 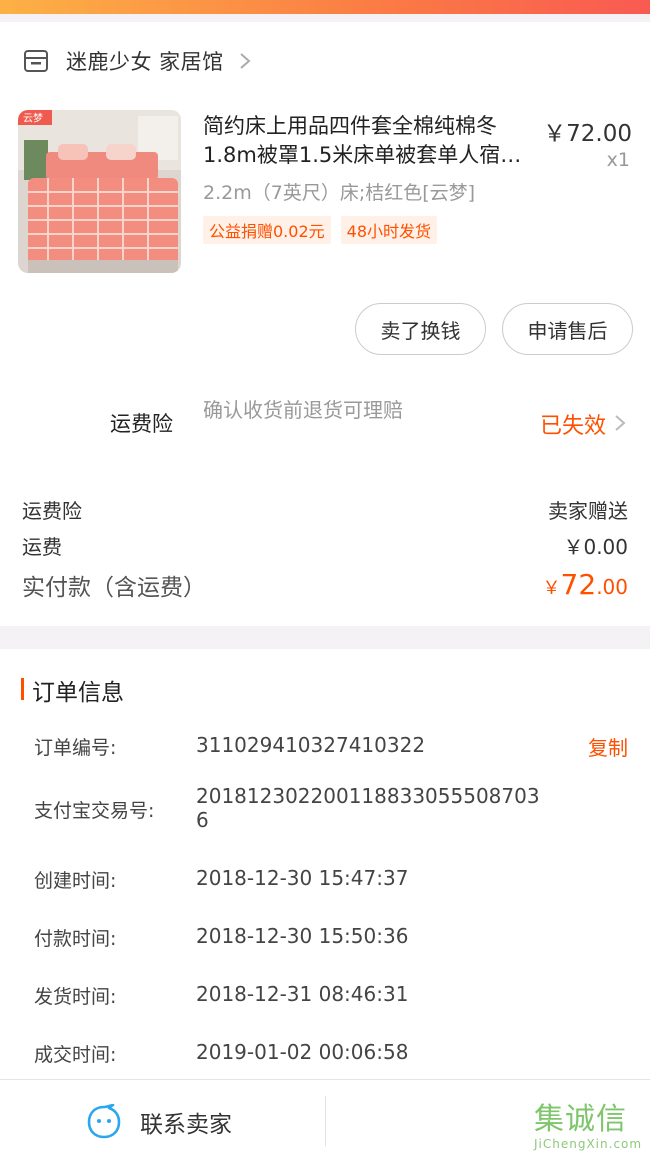 What do you see at coordinates (567, 329) in the screenshot?
I see `after-sale-button: 申请售后` at bounding box center [567, 329].